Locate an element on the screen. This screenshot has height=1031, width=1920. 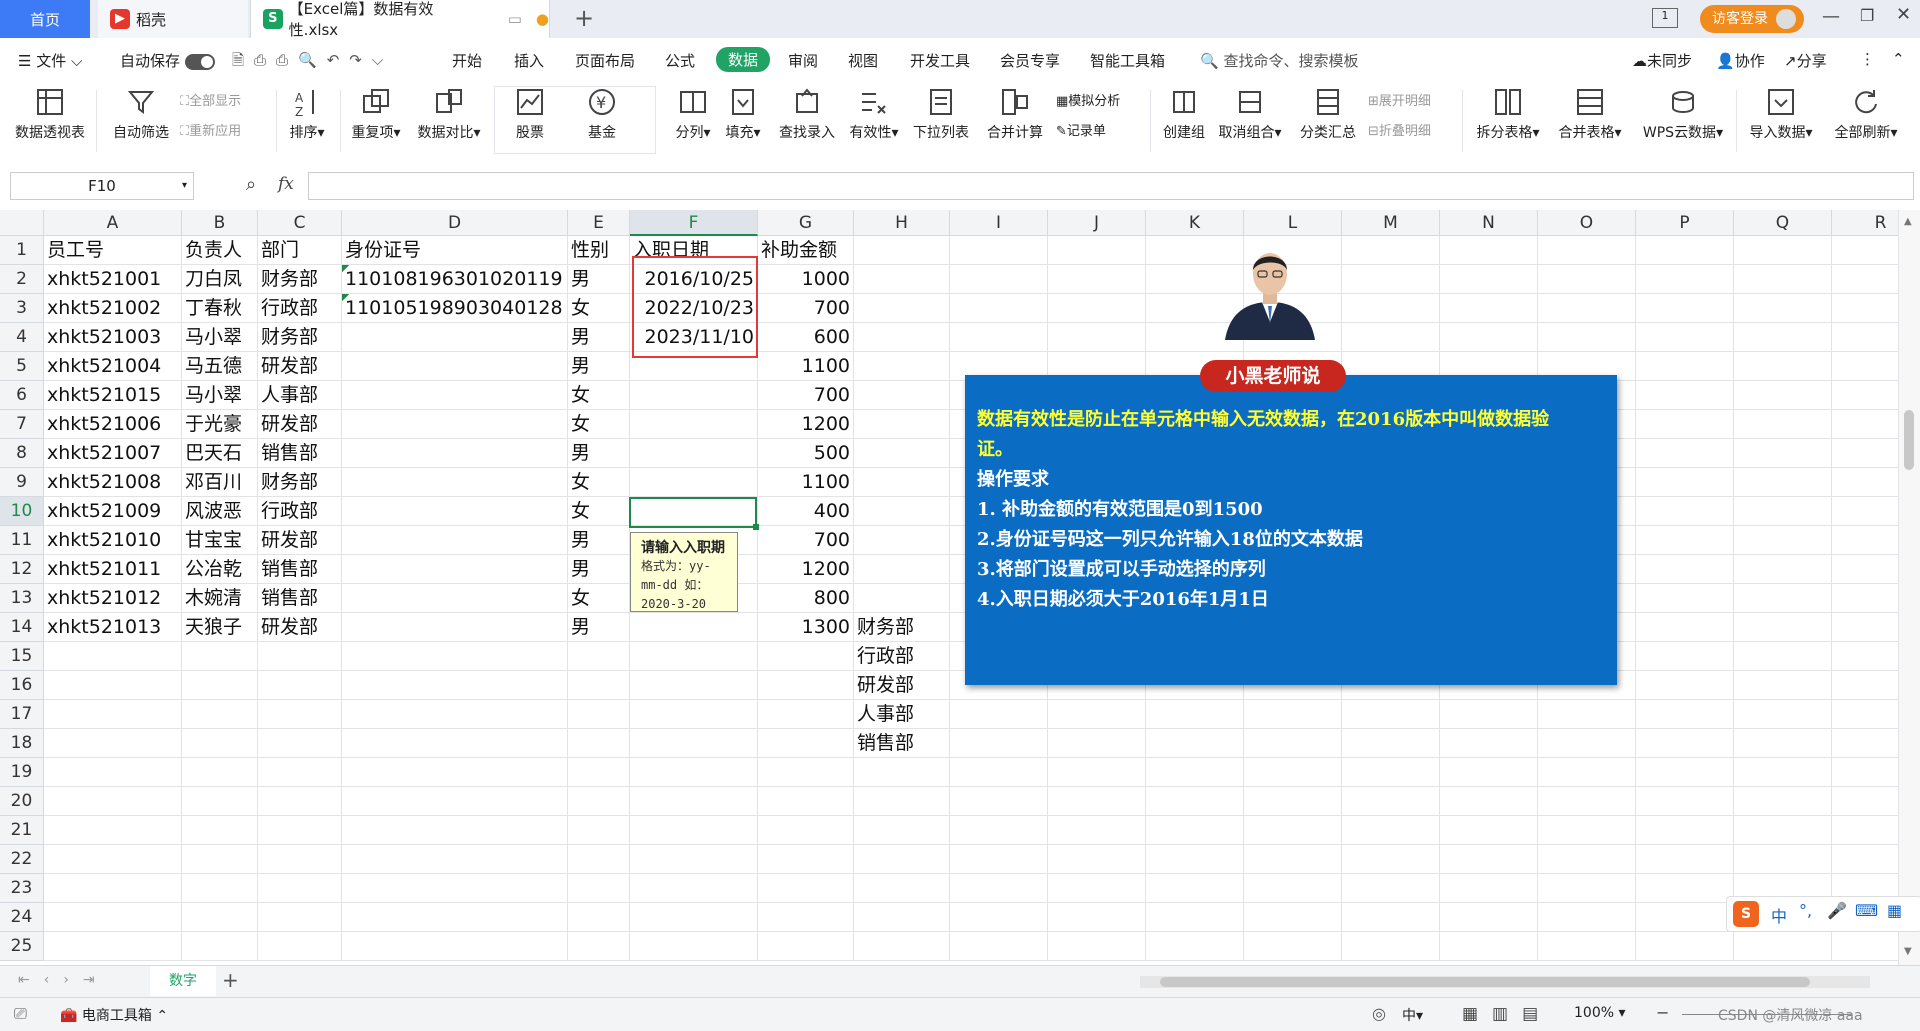
cell-J17 is located at coordinates (1097, 714).